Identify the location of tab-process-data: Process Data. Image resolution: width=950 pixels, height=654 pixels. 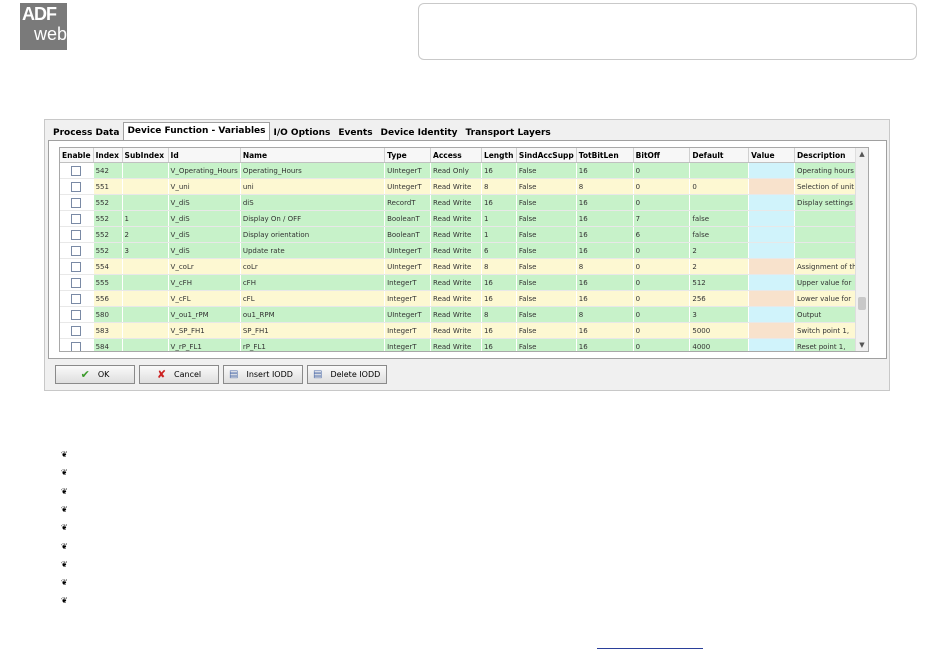
(86, 132).